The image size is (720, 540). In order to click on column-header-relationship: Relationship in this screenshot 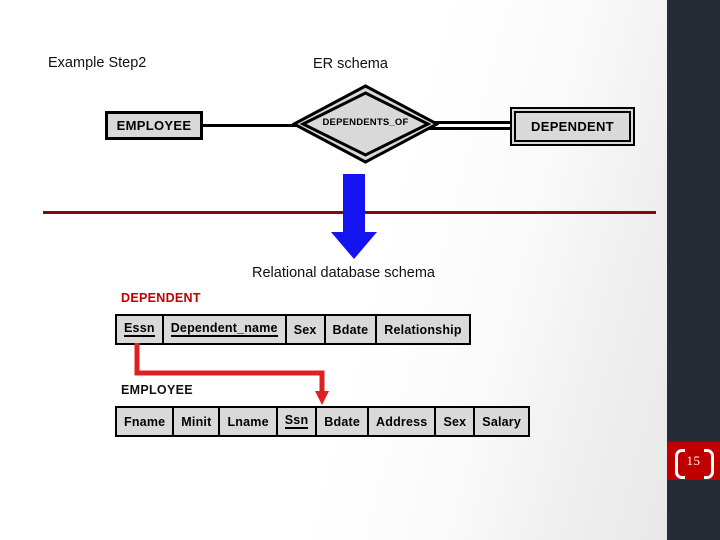, I will do `click(423, 329)`.